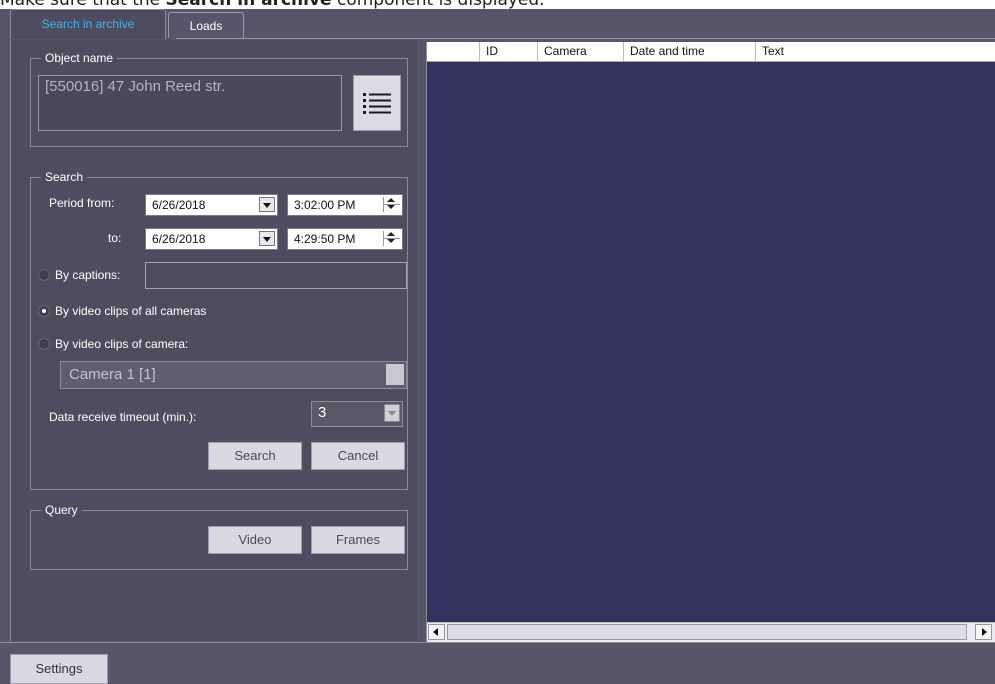 The height and width of the screenshot is (684, 995). Describe the element at coordinates (88, 275) in the screenshot. I see `by-captions-label: By captions:` at that location.